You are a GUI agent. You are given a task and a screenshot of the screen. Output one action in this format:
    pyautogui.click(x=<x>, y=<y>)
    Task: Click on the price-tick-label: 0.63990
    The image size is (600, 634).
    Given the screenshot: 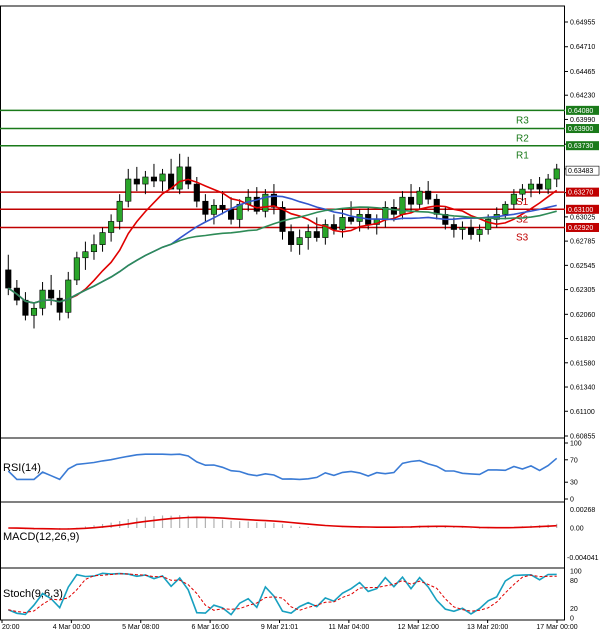 What is the action you would take?
    pyautogui.click(x=582, y=120)
    